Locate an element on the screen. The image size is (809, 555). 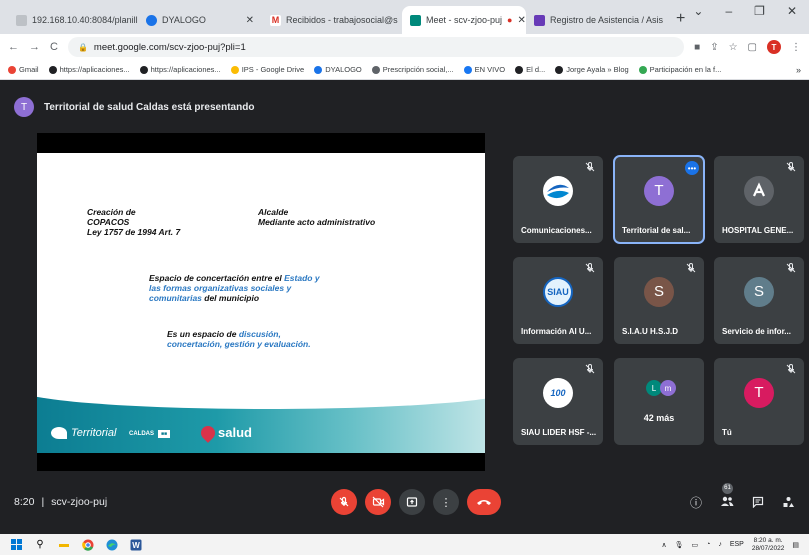
mic-toggle-button is located at coordinates (344, 502).